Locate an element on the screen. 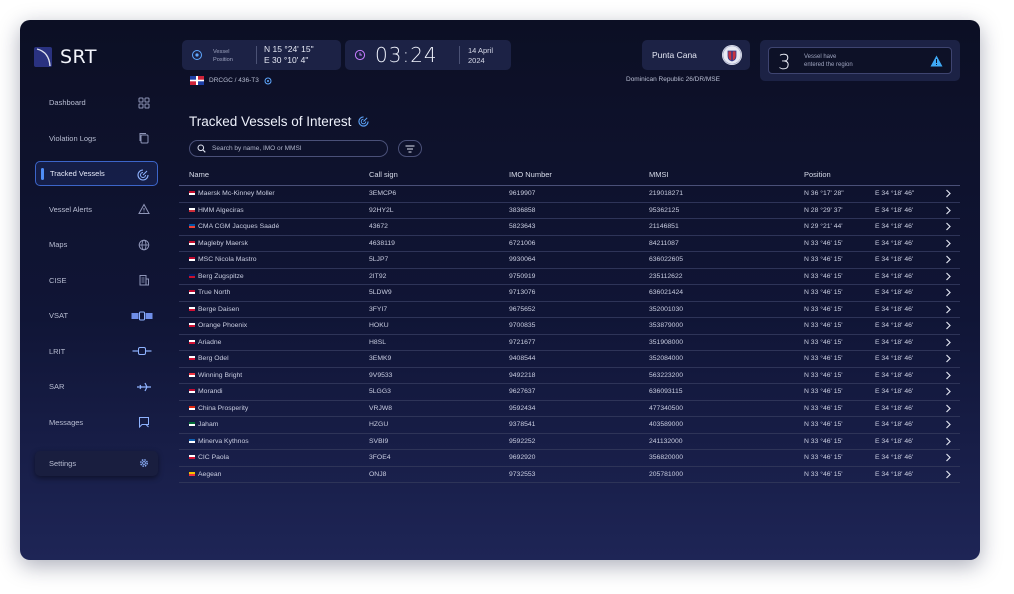 The width and height of the screenshot is (1014, 594). sidebar-item-dashboard: Dashboard is located at coordinates (96, 102).